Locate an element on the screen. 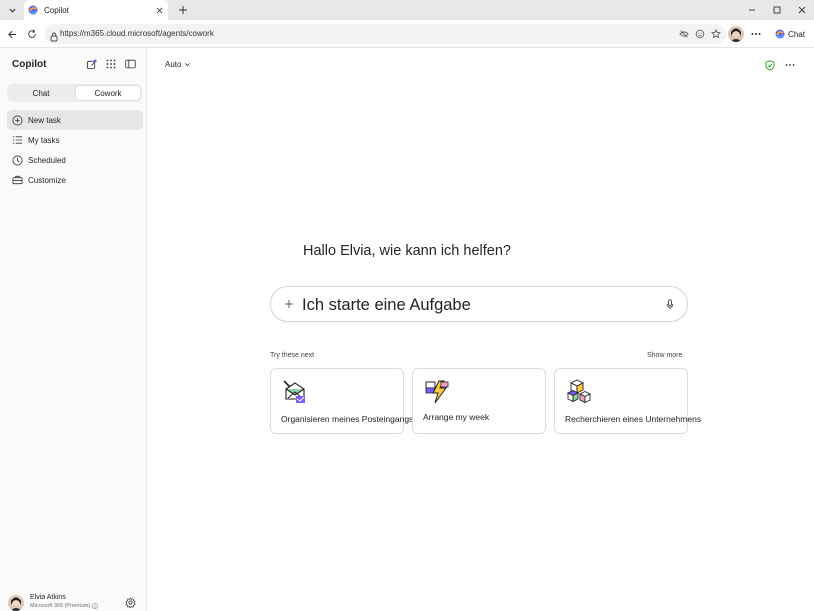 The image size is (814, 611). back-arrow-icon is located at coordinates (12, 34).